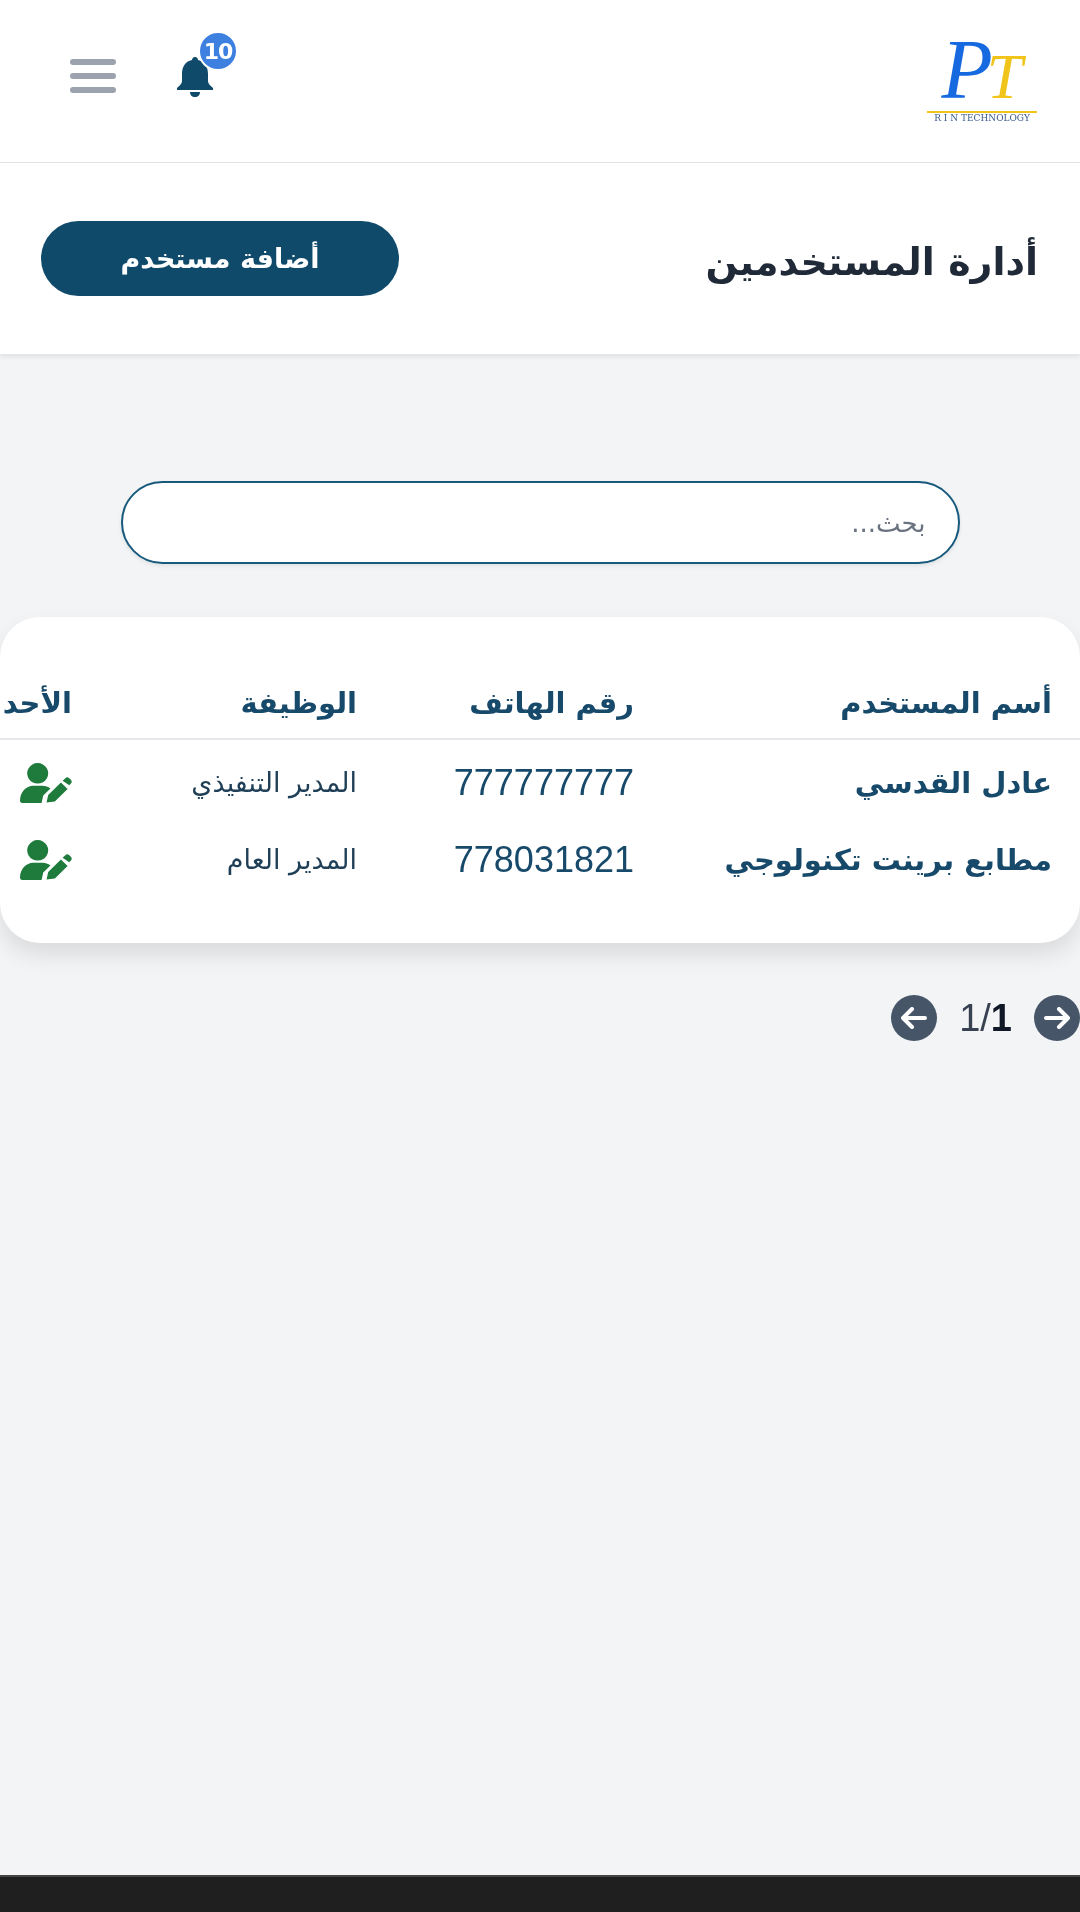 This screenshot has height=1912, width=1080. I want to click on column-header: الوظيفة, so click(298, 703).